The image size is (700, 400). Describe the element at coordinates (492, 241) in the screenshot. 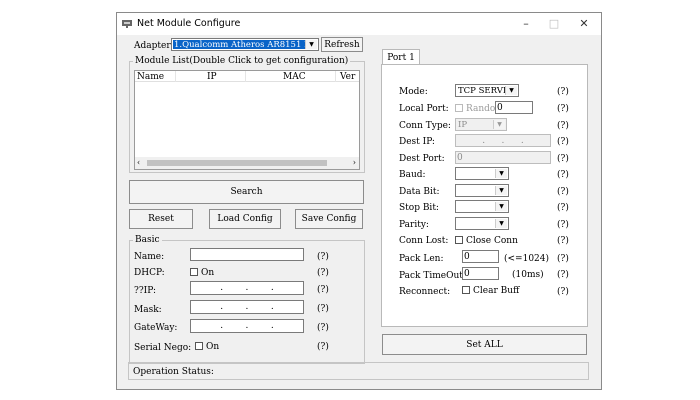

I see `close-conn-label: Close Conn` at that location.